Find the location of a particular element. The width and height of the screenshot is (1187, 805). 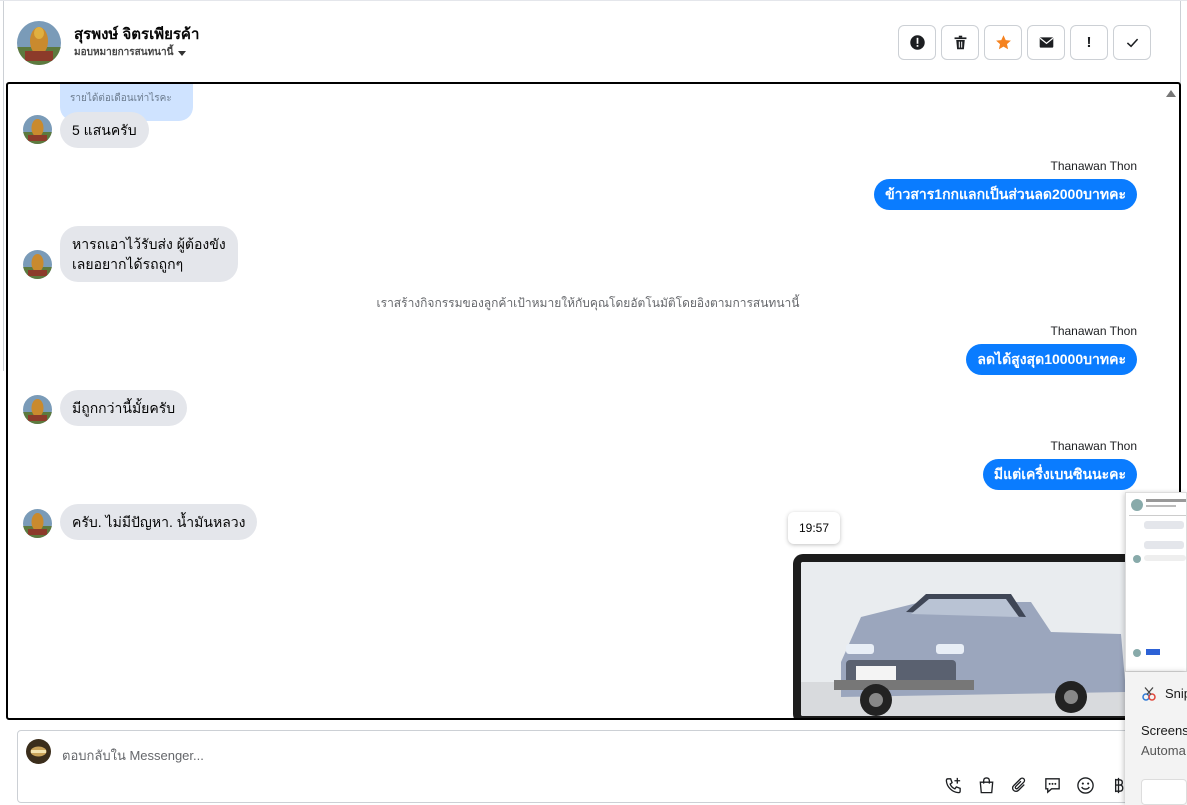

outgoing-message: มีแต่เครื่งเบนซินนะคะ is located at coordinates (1059, 474).